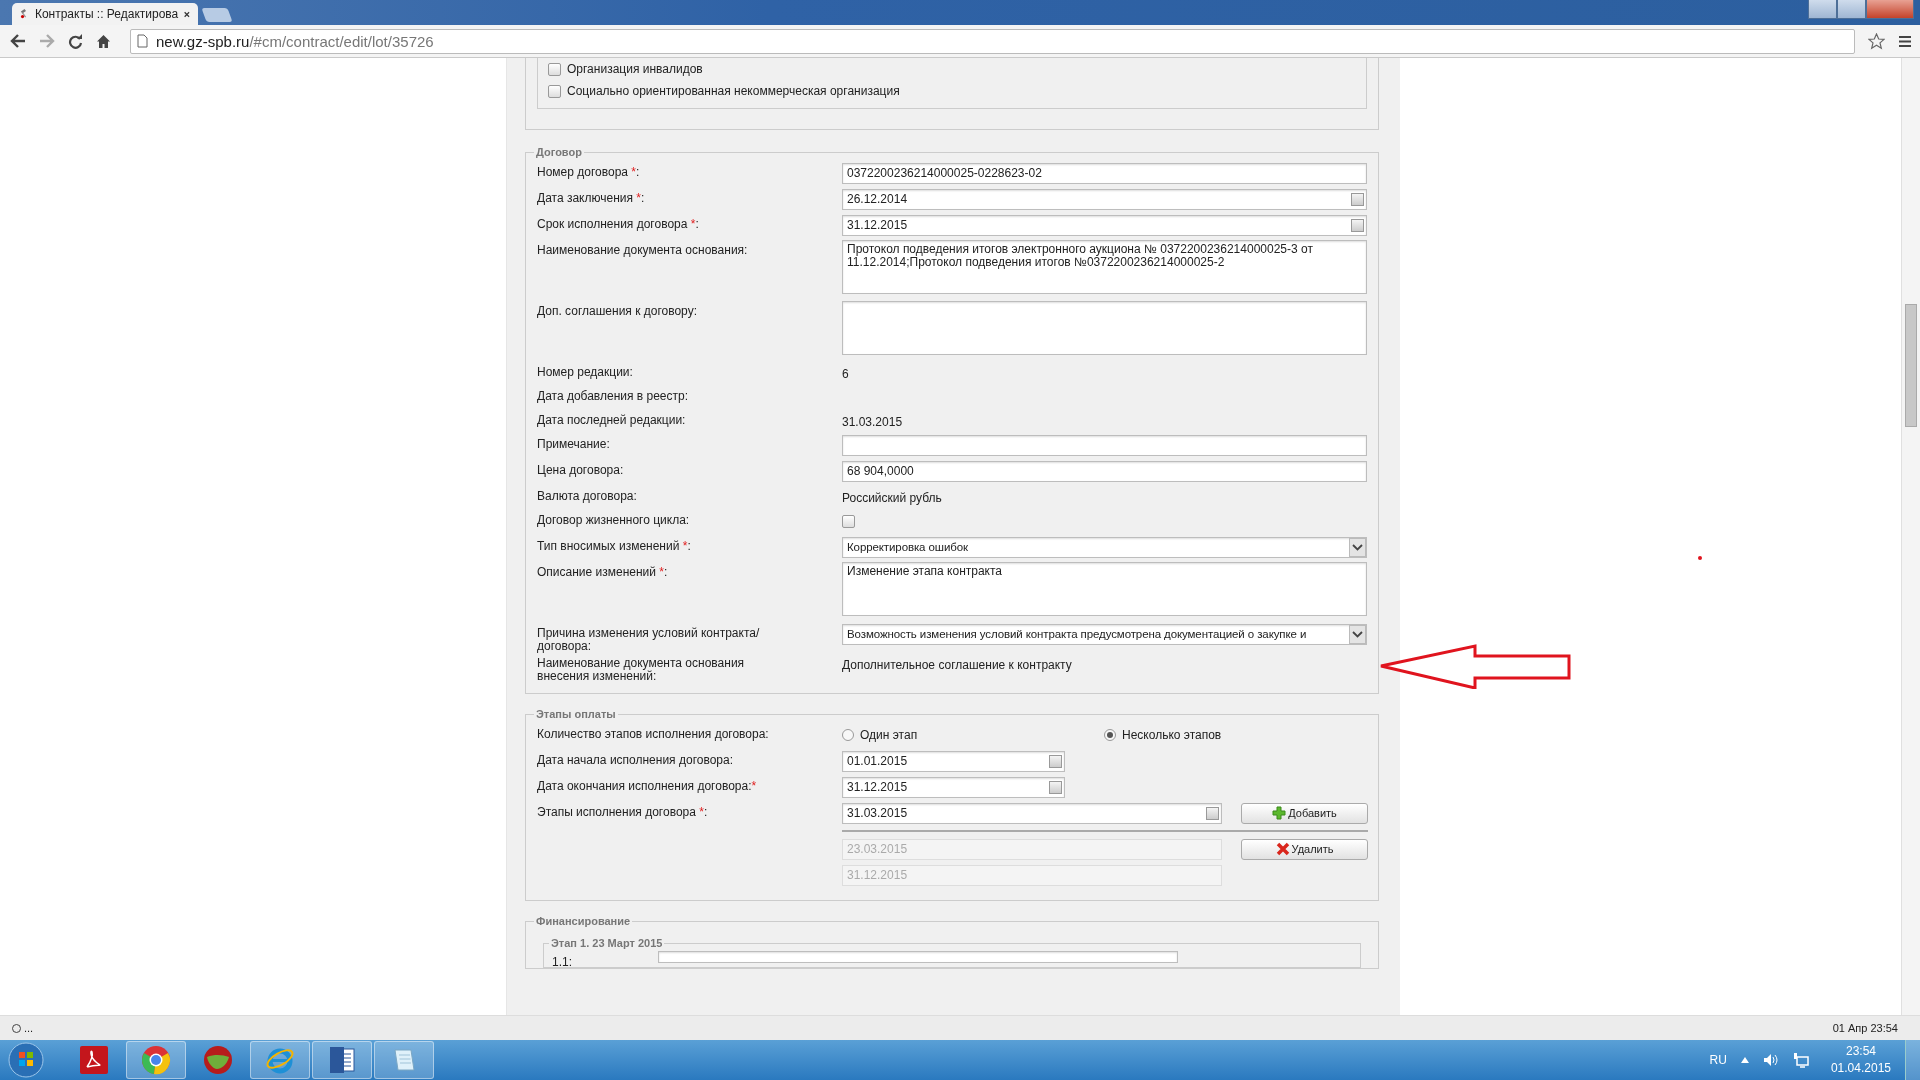  I want to click on status-date: 01 Апр 23:54, so click(1865, 1028).